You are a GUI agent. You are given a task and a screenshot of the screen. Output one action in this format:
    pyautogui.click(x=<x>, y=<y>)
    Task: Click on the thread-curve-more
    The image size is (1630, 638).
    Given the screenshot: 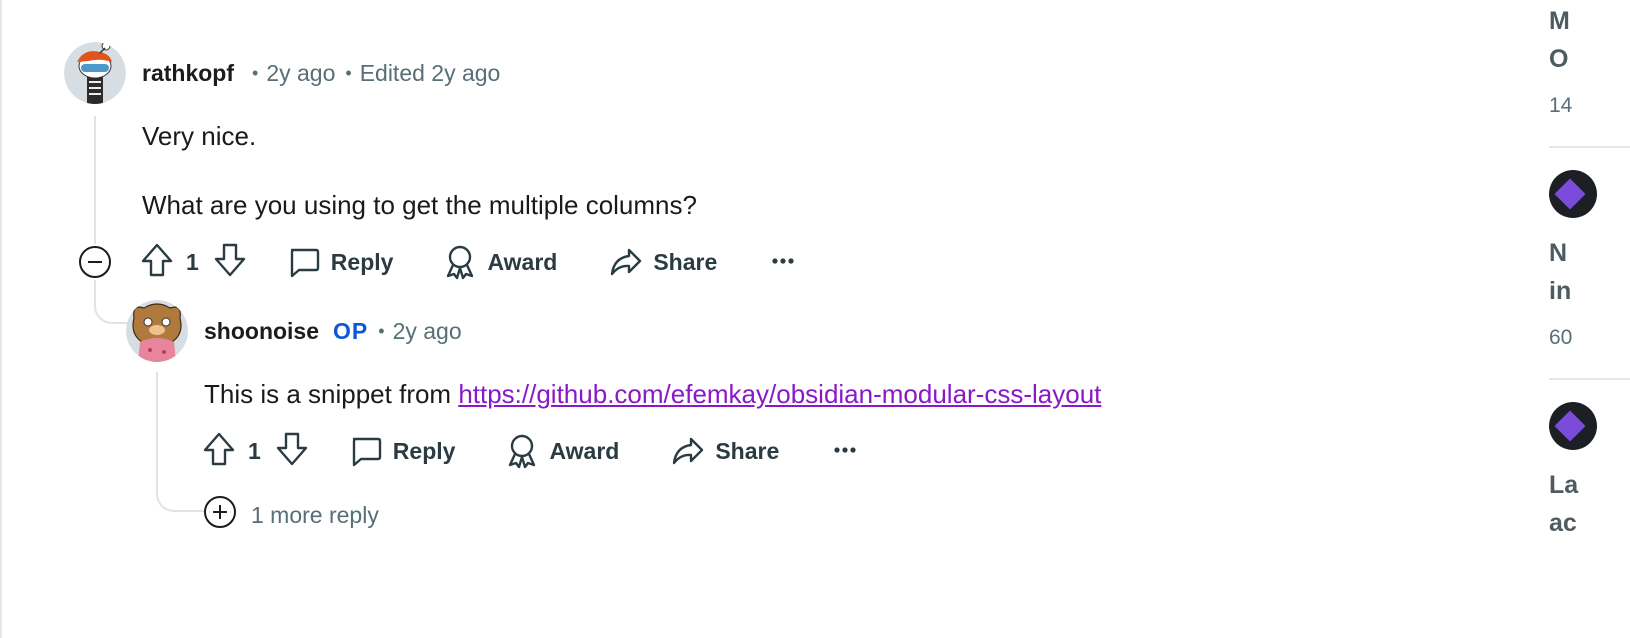 What is the action you would take?
    pyautogui.click(x=180, y=442)
    